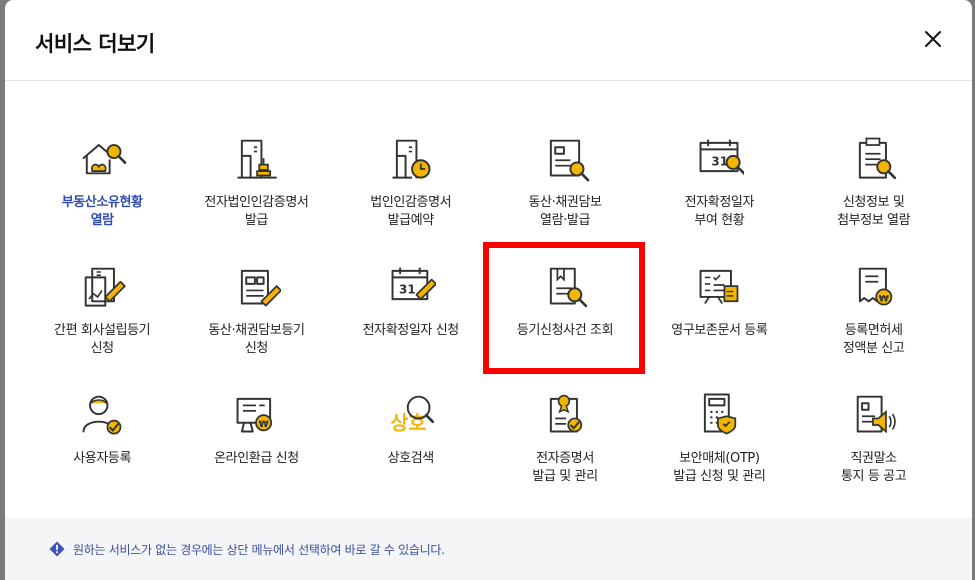  What do you see at coordinates (488, 40) in the screenshot?
I see `modal-header: 서비스 더보기` at bounding box center [488, 40].